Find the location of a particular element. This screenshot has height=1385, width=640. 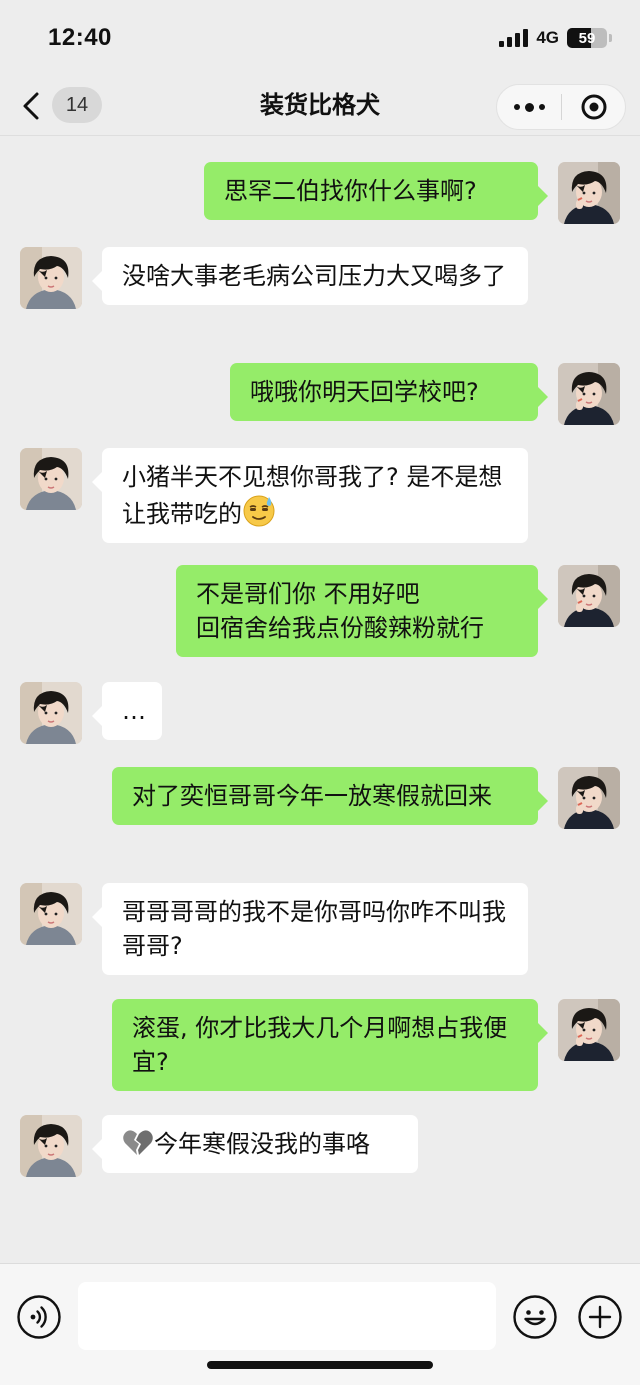

message-bubble: 哦哦你明天回学校吧? is located at coordinates (389, 392).